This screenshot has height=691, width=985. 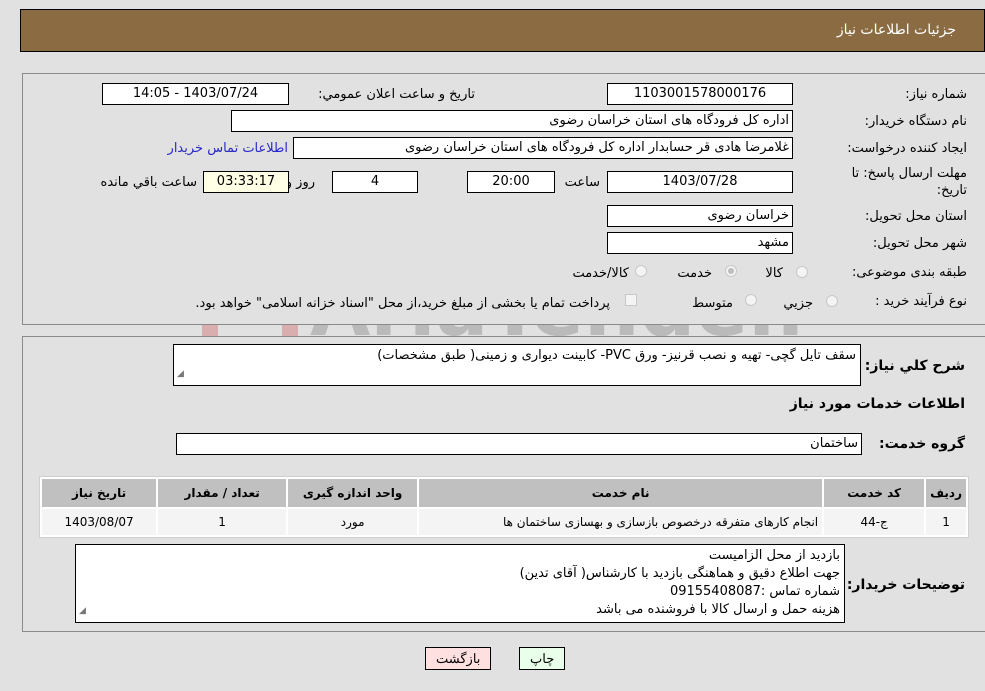 I want to click on th-service-name: نام خدمت, so click(x=621, y=493).